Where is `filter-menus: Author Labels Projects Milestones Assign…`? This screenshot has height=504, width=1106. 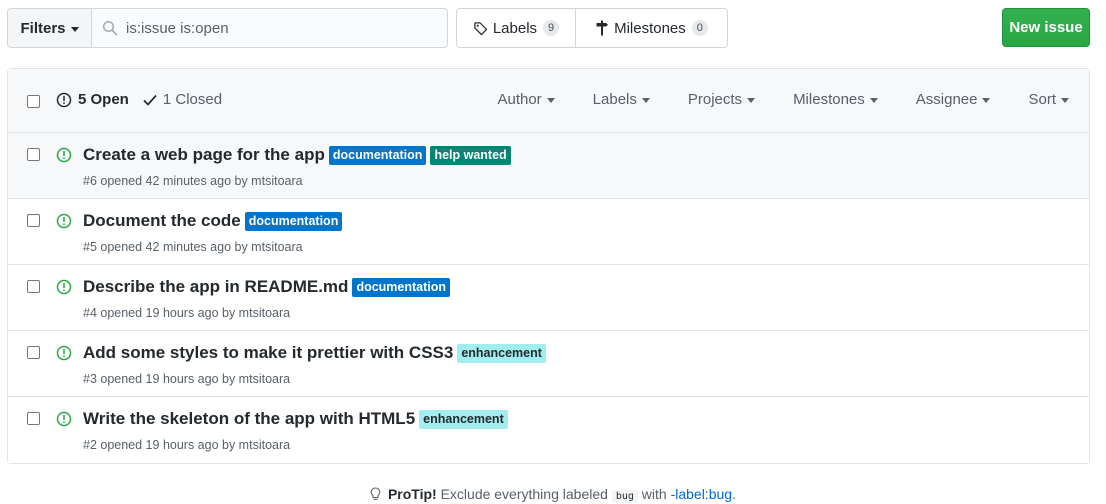 filter-menus: Author Labels Projects Milestones Assign… is located at coordinates (783, 99).